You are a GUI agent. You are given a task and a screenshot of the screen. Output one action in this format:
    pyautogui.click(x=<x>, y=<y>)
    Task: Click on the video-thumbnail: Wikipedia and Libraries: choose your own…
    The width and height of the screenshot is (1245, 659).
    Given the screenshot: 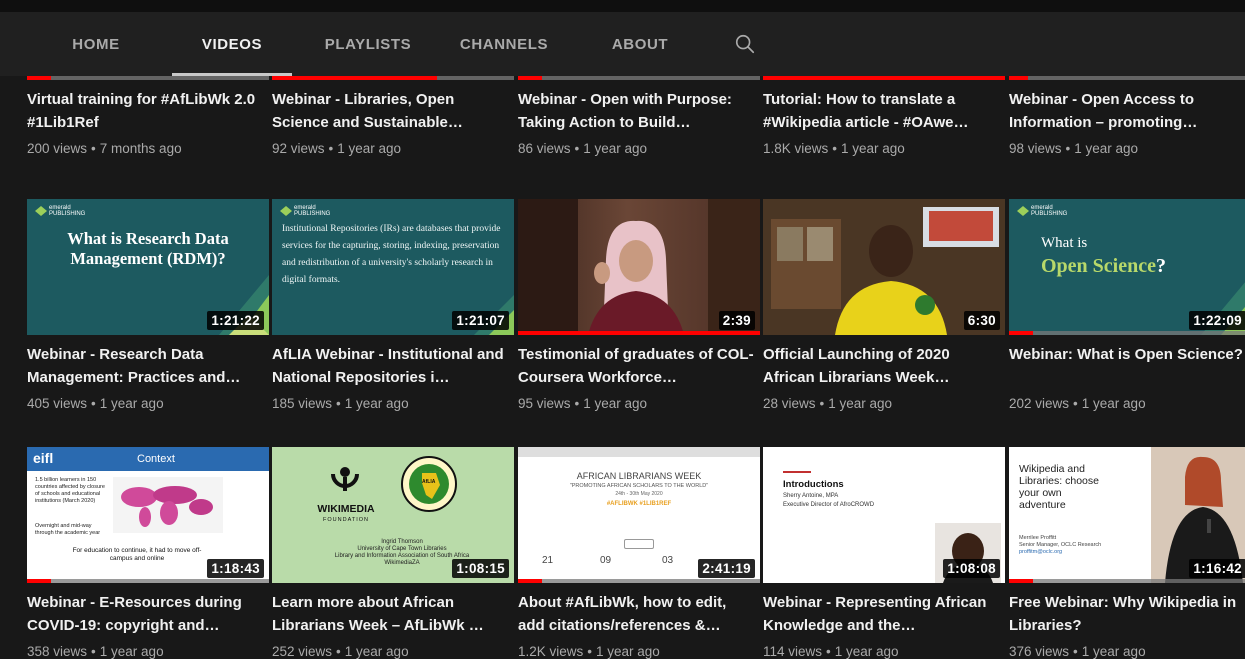 What is the action you would take?
    pyautogui.click(x=1127, y=515)
    